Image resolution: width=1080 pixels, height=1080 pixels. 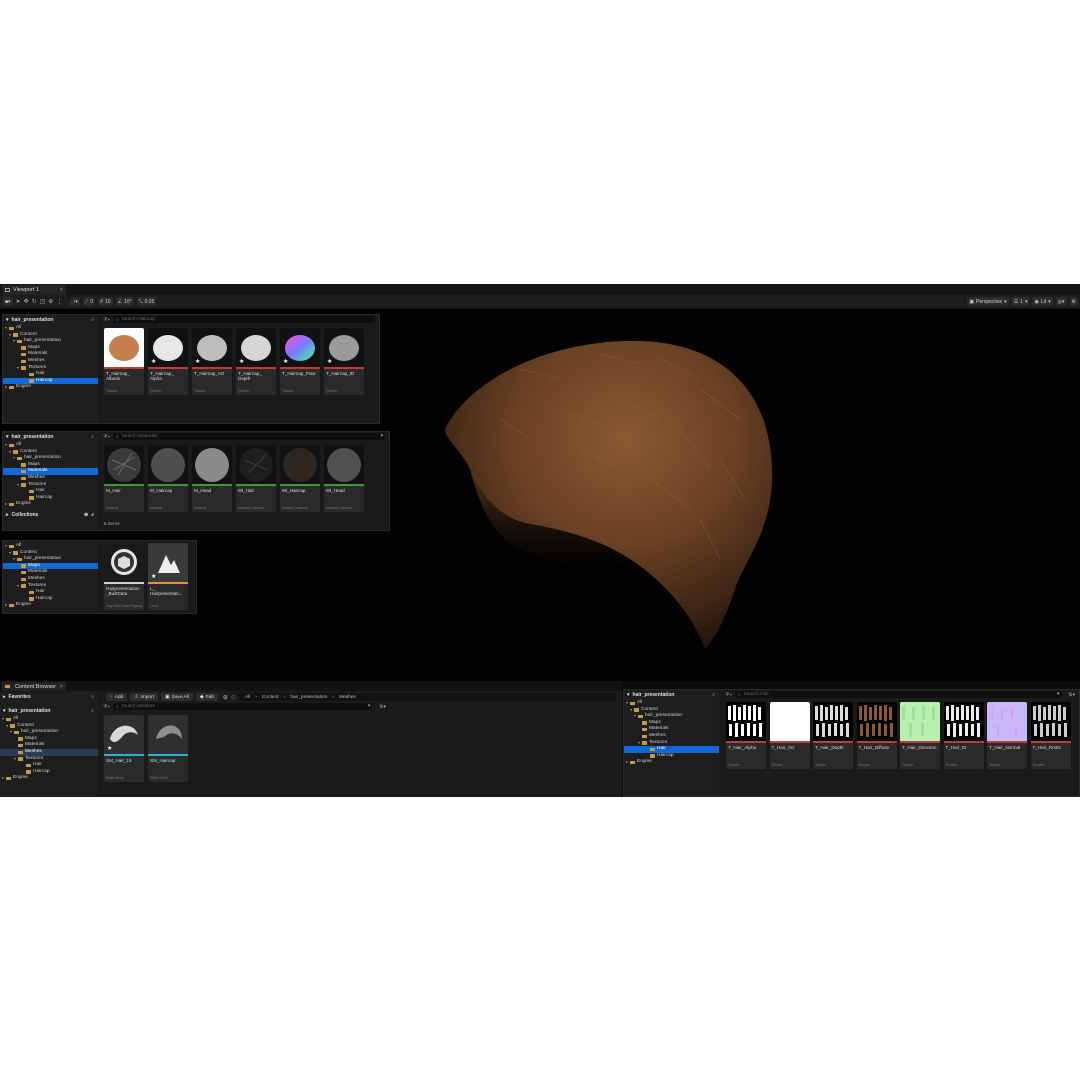 I want to click on snap-surface-button: ⟋ 0, so click(x=89, y=301).